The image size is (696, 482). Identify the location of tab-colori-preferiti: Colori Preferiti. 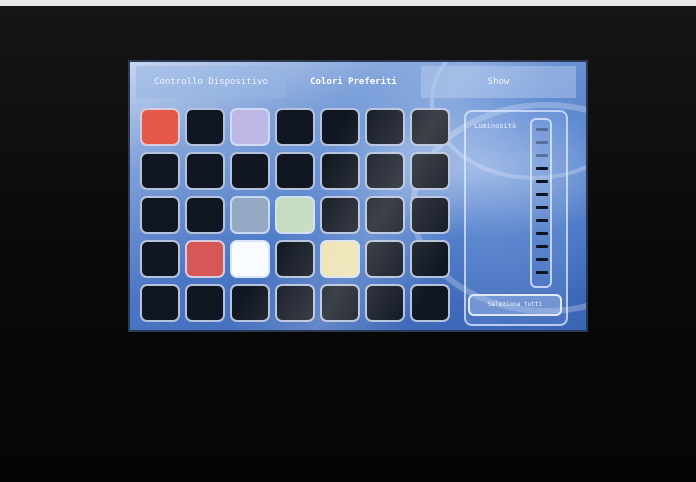
(353, 82).